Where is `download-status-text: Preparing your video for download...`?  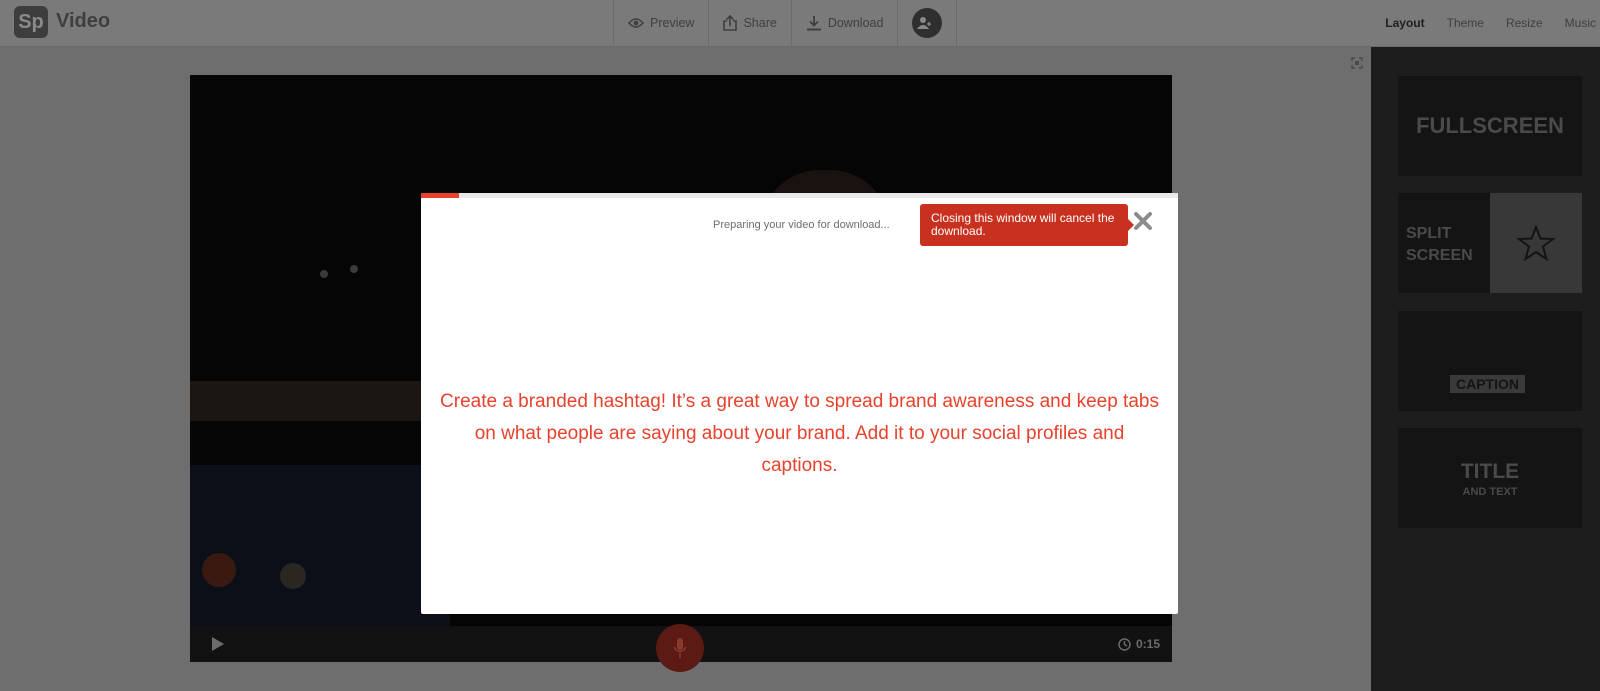
download-status-text: Preparing your video for download... is located at coordinates (801, 225).